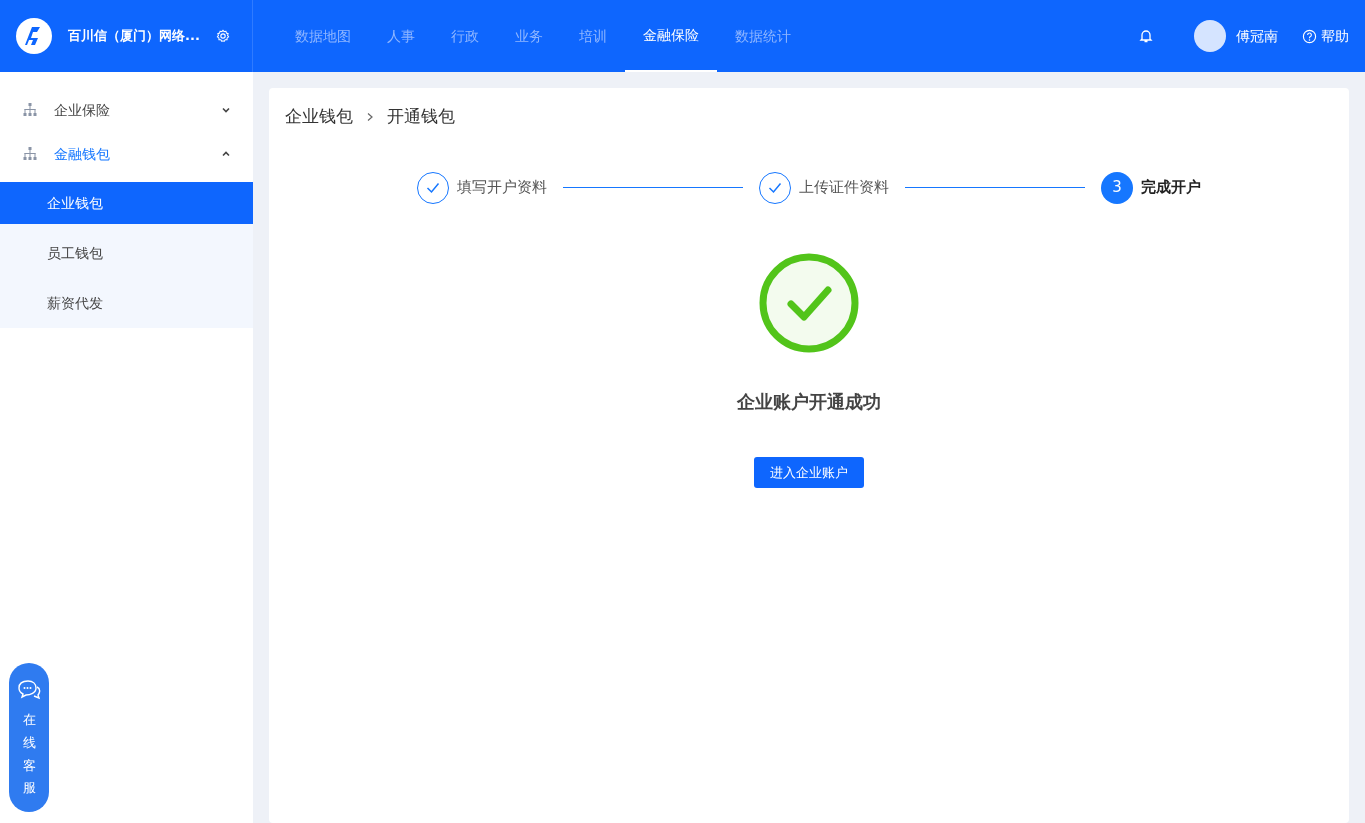  What do you see at coordinates (34, 36) in the screenshot?
I see `logo-icon` at bounding box center [34, 36].